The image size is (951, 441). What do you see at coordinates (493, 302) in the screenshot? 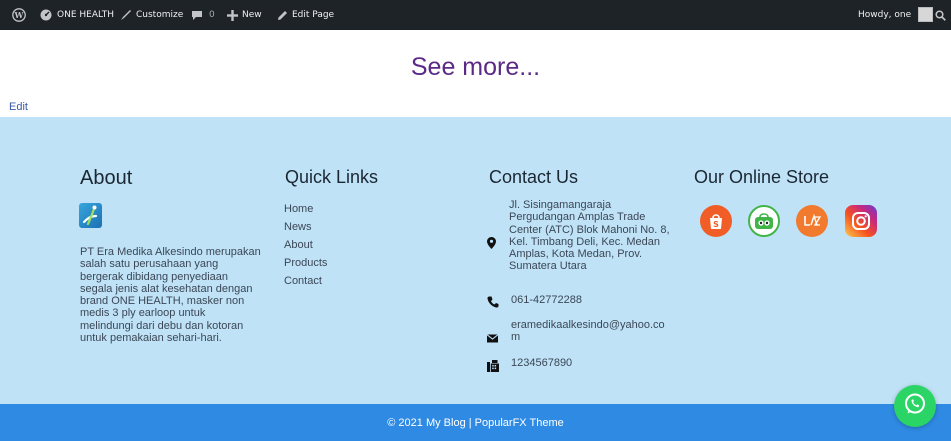
I see `phone-icon` at bounding box center [493, 302].